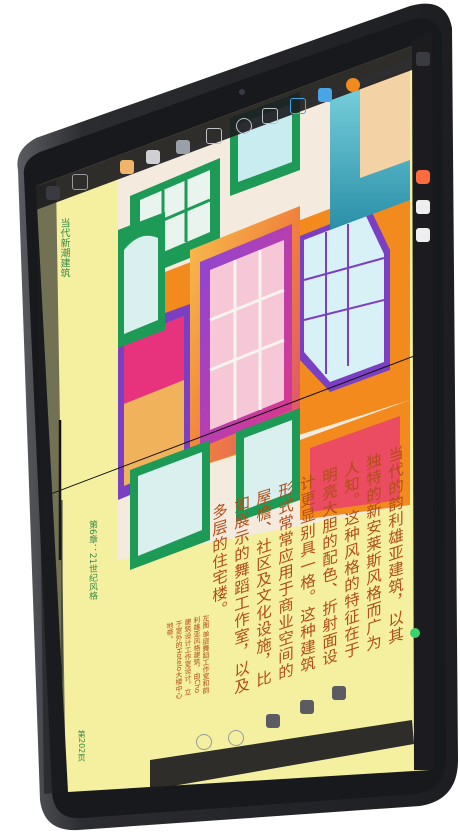 This screenshot has height=832, width=460. Describe the element at coordinates (325, 95) in the screenshot. I see `text-tool-icon` at that location.